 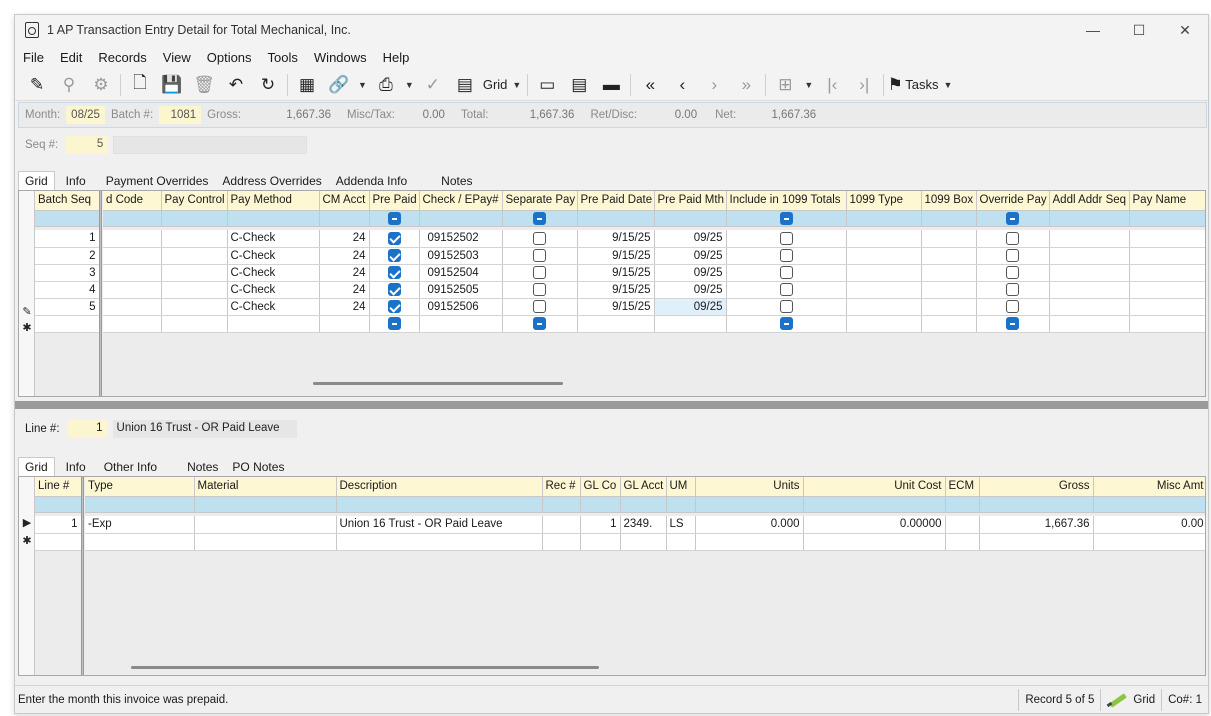 I want to click on col-1099-type: 1099 Type, so click(x=884, y=201).